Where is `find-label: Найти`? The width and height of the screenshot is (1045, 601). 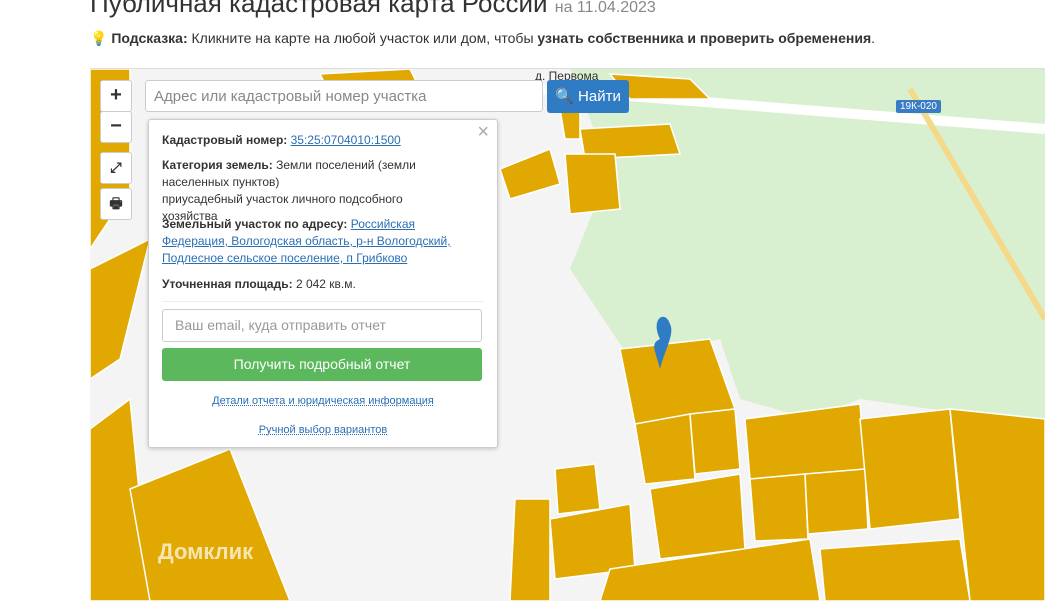
find-label: Найти is located at coordinates (599, 96).